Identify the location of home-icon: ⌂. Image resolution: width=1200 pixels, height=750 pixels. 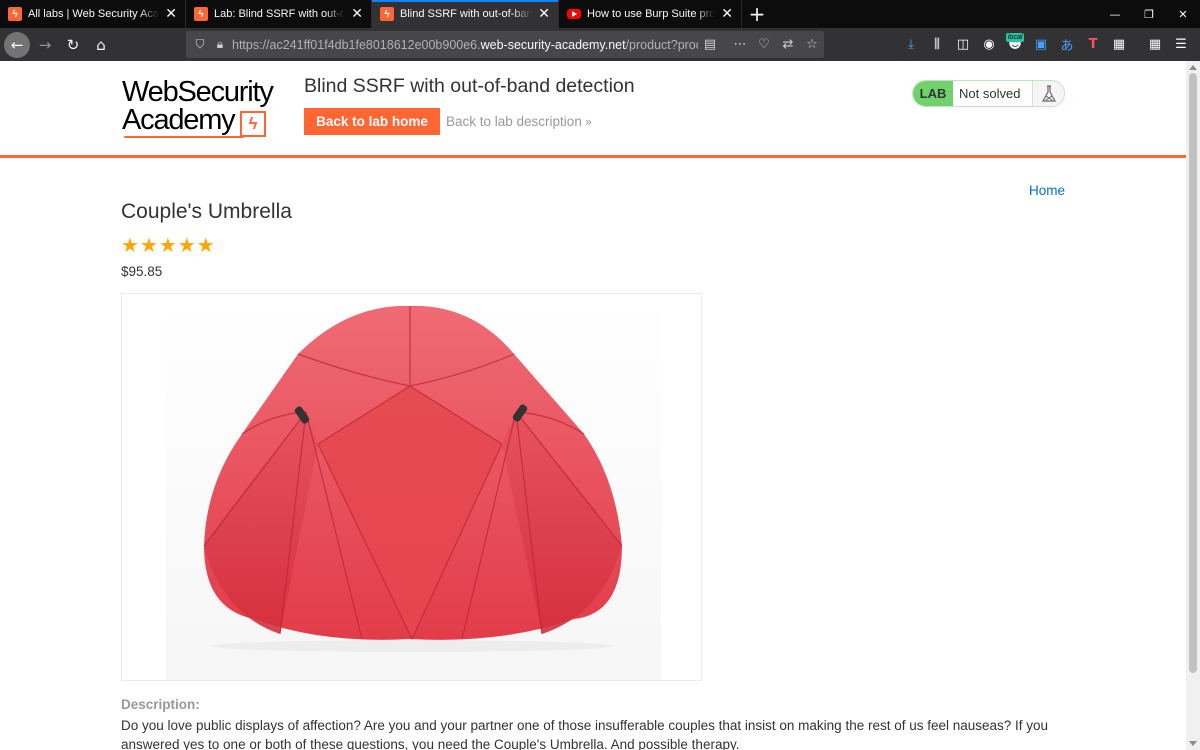
(101, 45).